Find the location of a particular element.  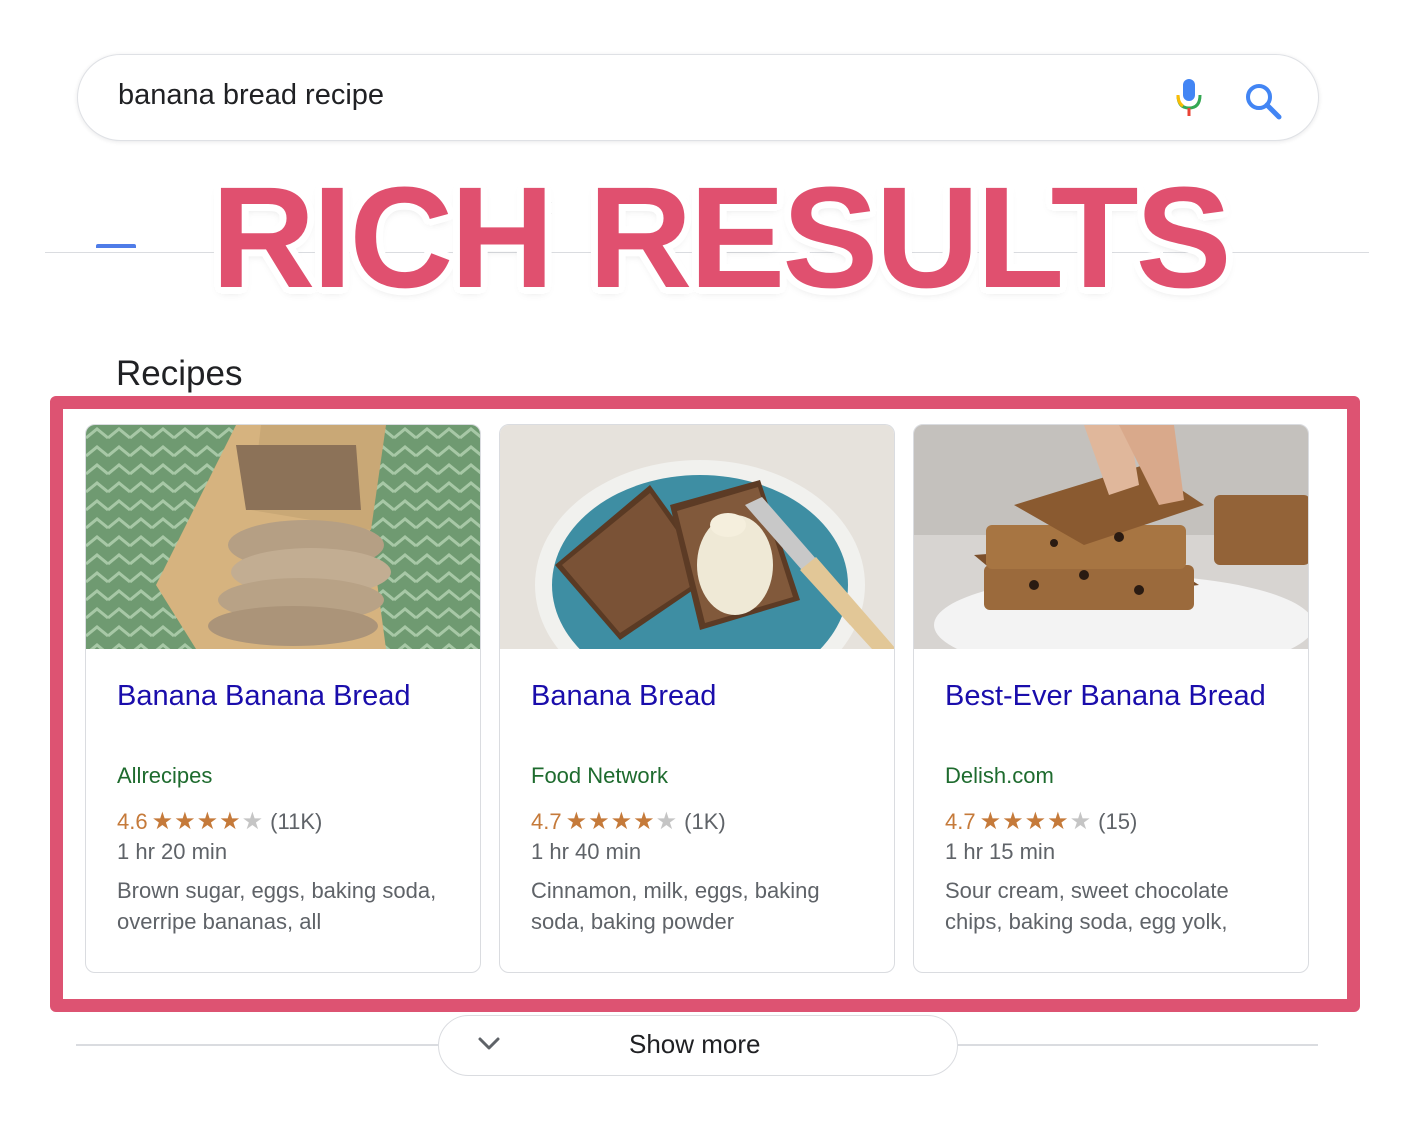

mic-icon is located at coordinates (1189, 99).